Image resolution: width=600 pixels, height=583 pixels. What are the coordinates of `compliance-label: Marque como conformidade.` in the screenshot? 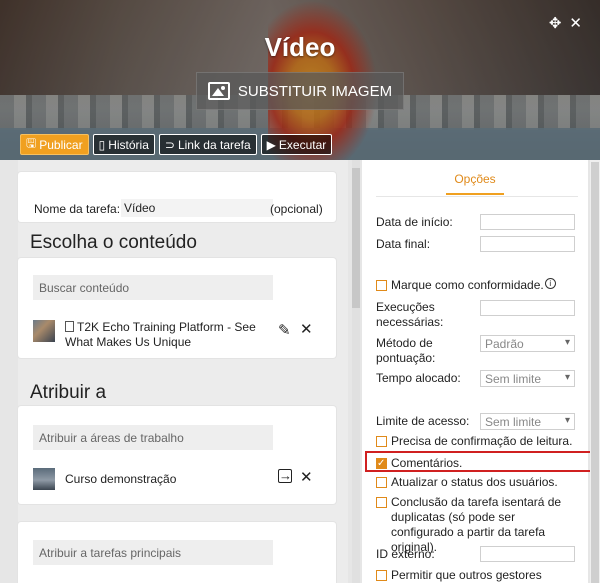 It's located at (467, 285).